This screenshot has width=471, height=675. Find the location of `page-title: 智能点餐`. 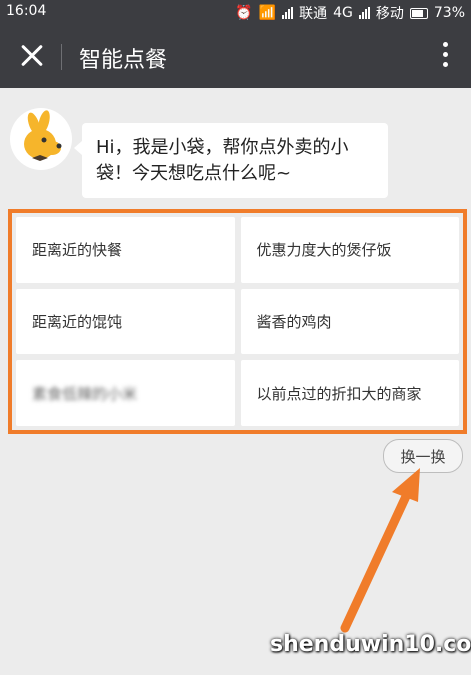

page-title: 智能点餐 is located at coordinates (123, 60).